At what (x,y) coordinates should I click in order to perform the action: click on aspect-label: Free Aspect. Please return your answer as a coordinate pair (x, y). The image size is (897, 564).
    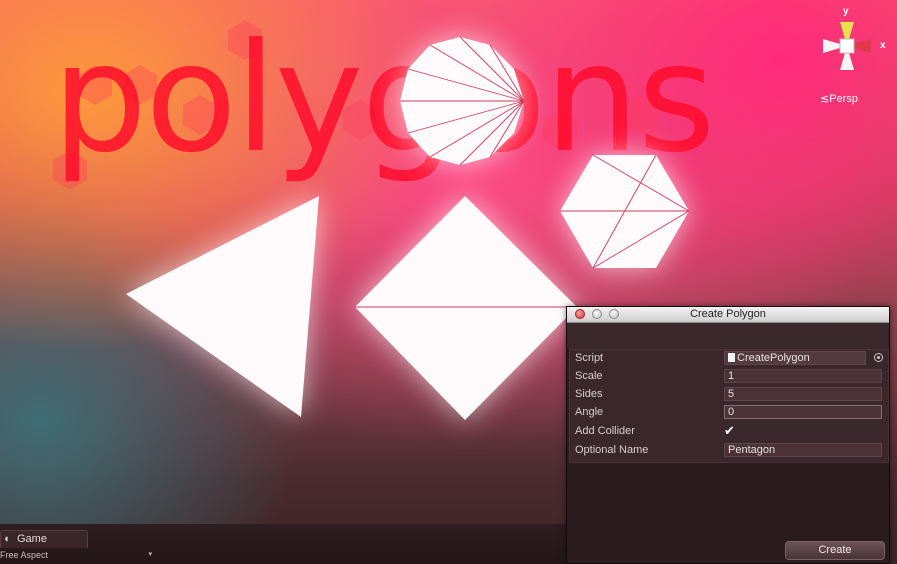
    Looking at the image, I should click on (24, 555).